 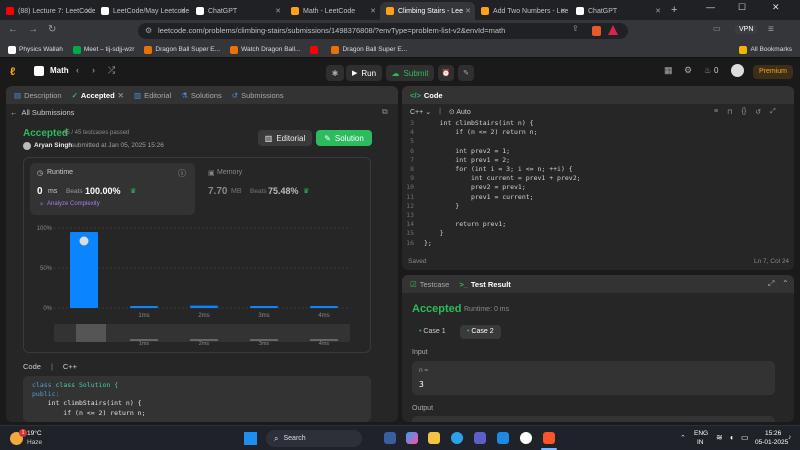 I want to click on reset-icon: ↺, so click(x=758, y=112).